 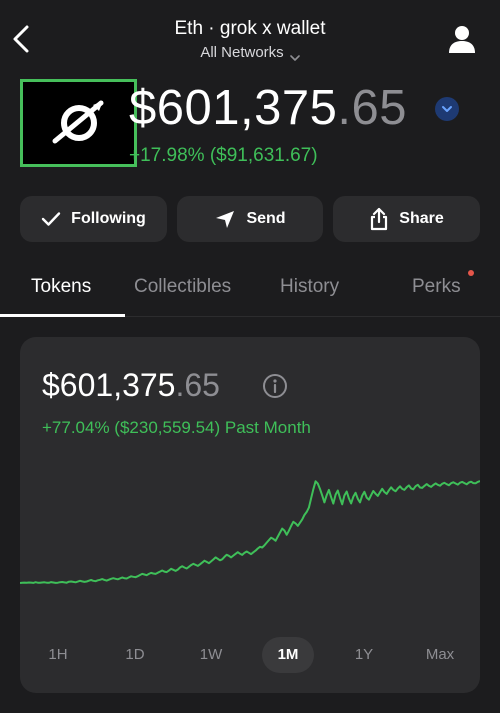 What do you see at coordinates (109, 385) in the screenshot?
I see `chart-balance-whole: $601,375` at bounding box center [109, 385].